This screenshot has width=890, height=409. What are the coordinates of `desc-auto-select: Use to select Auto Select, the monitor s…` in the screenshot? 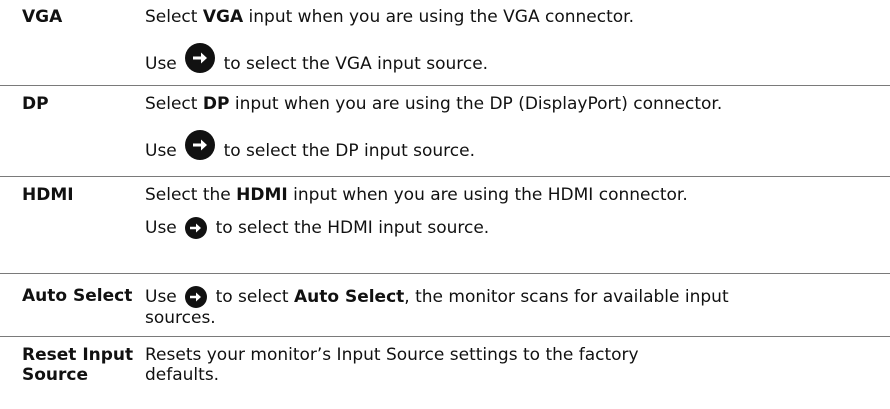 It's located at (517, 305).